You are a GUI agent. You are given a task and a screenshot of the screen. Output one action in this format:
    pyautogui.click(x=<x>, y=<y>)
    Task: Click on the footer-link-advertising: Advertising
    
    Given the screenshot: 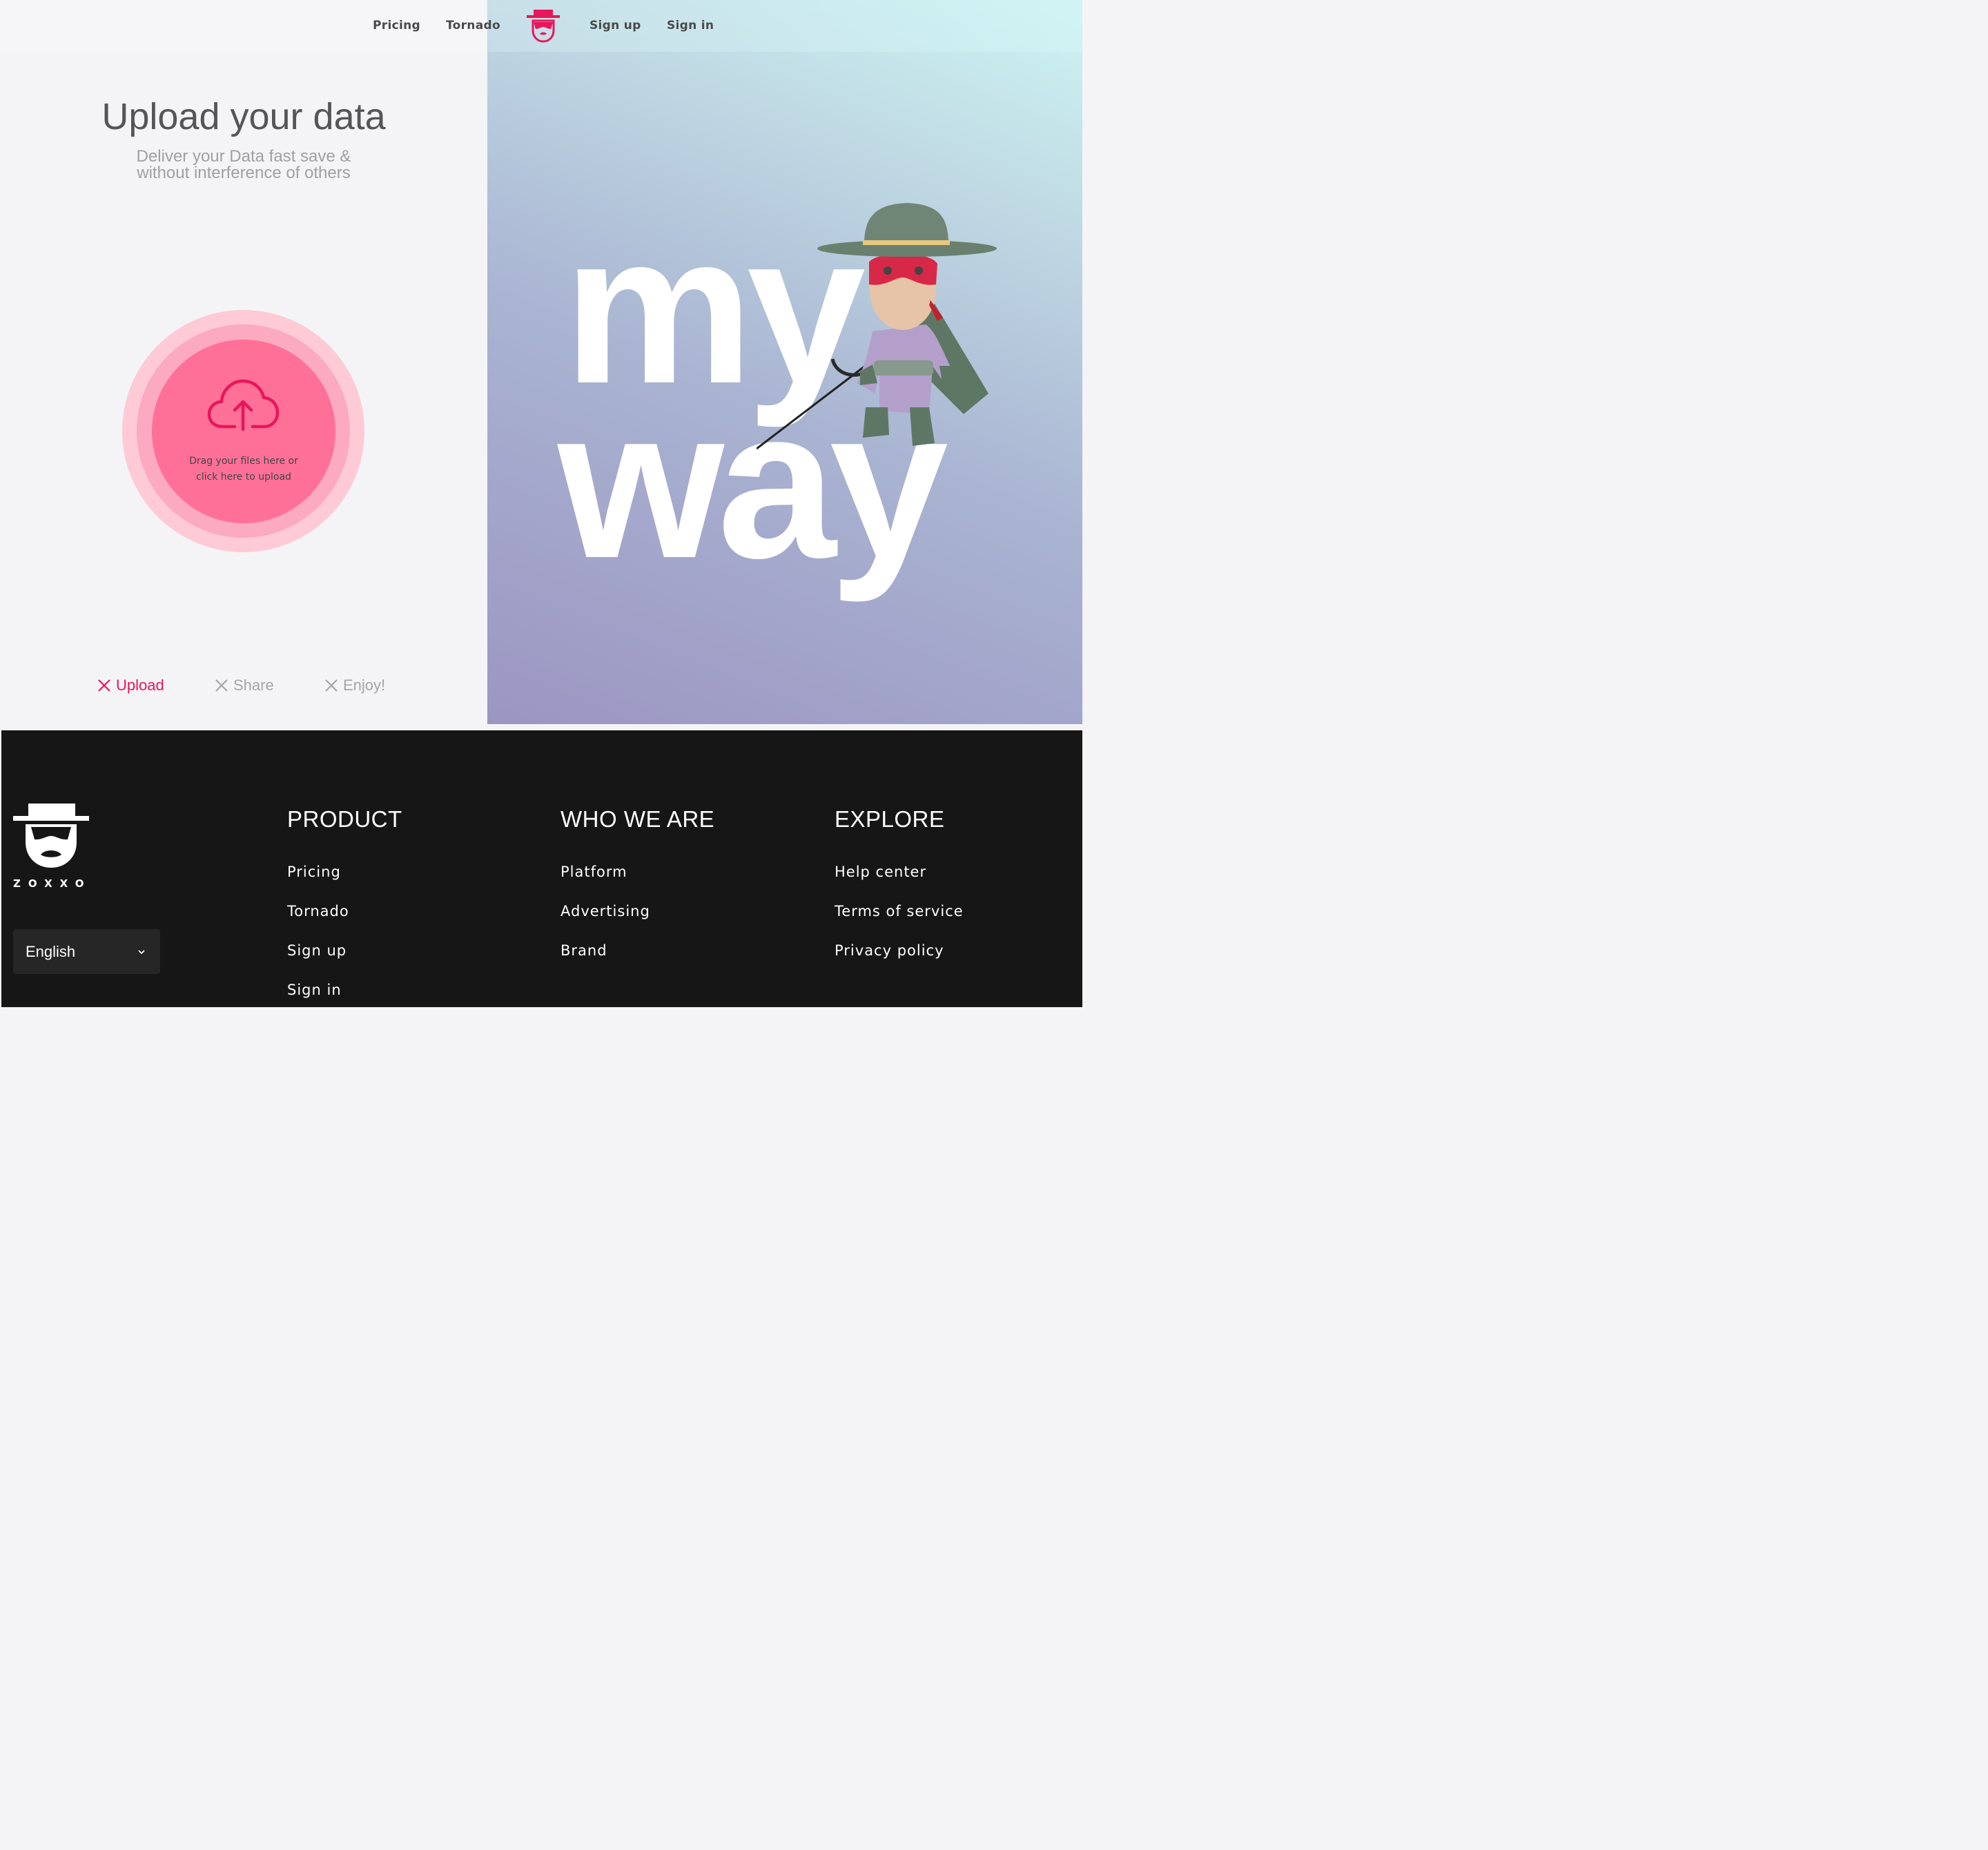 What is the action you would take?
    pyautogui.click(x=637, y=912)
    